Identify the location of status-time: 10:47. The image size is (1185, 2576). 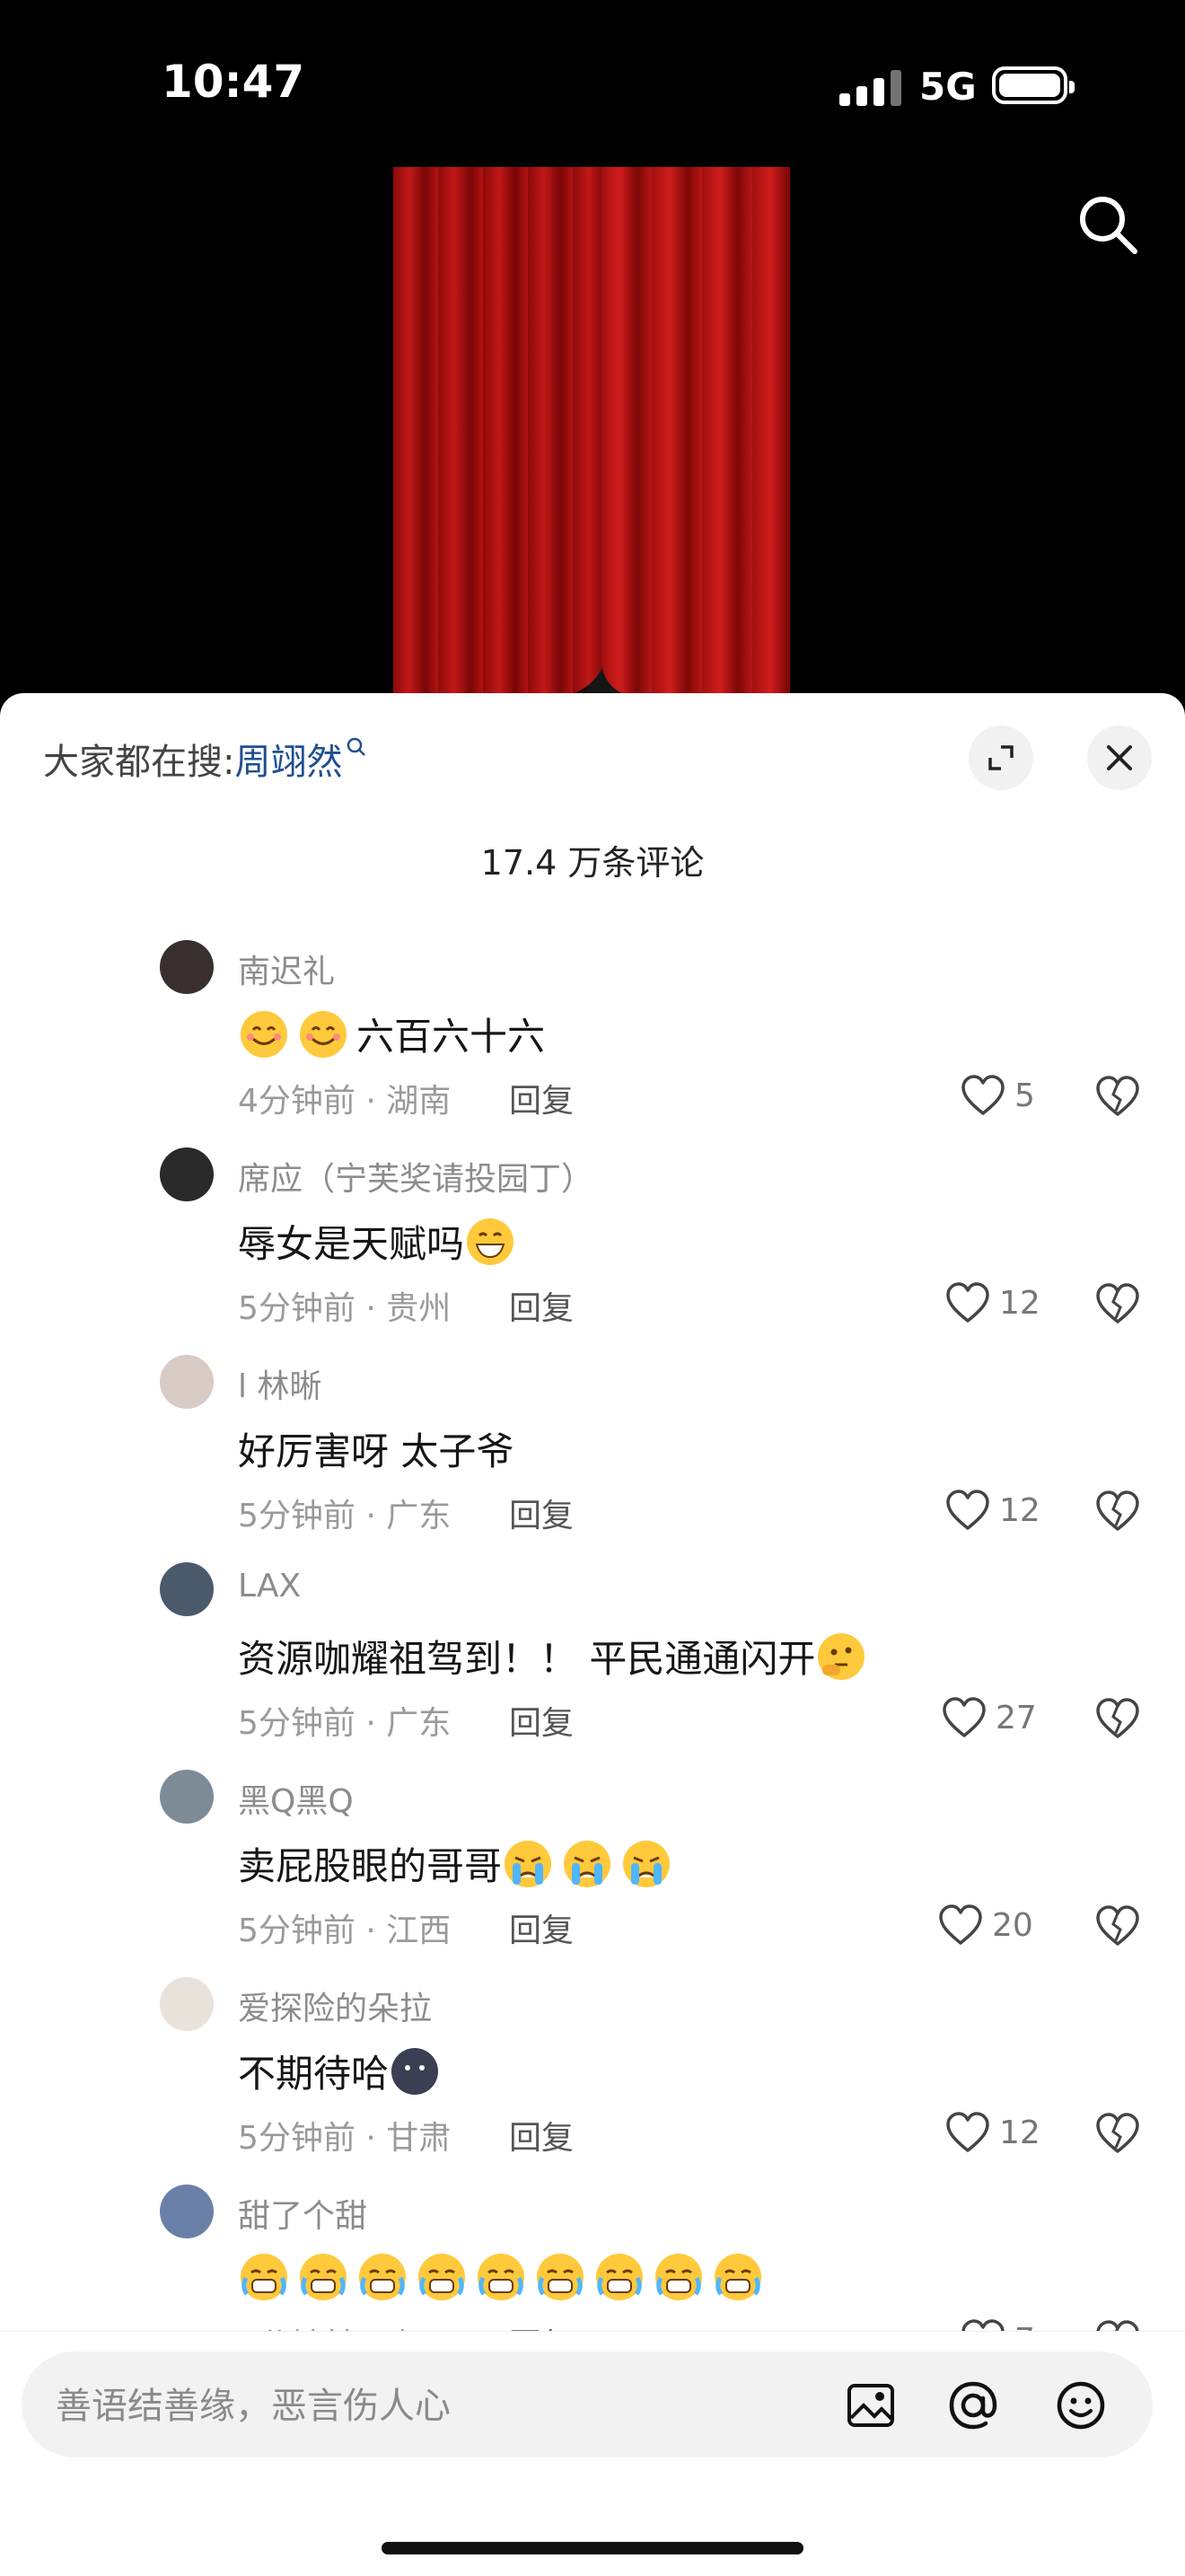
(233, 82).